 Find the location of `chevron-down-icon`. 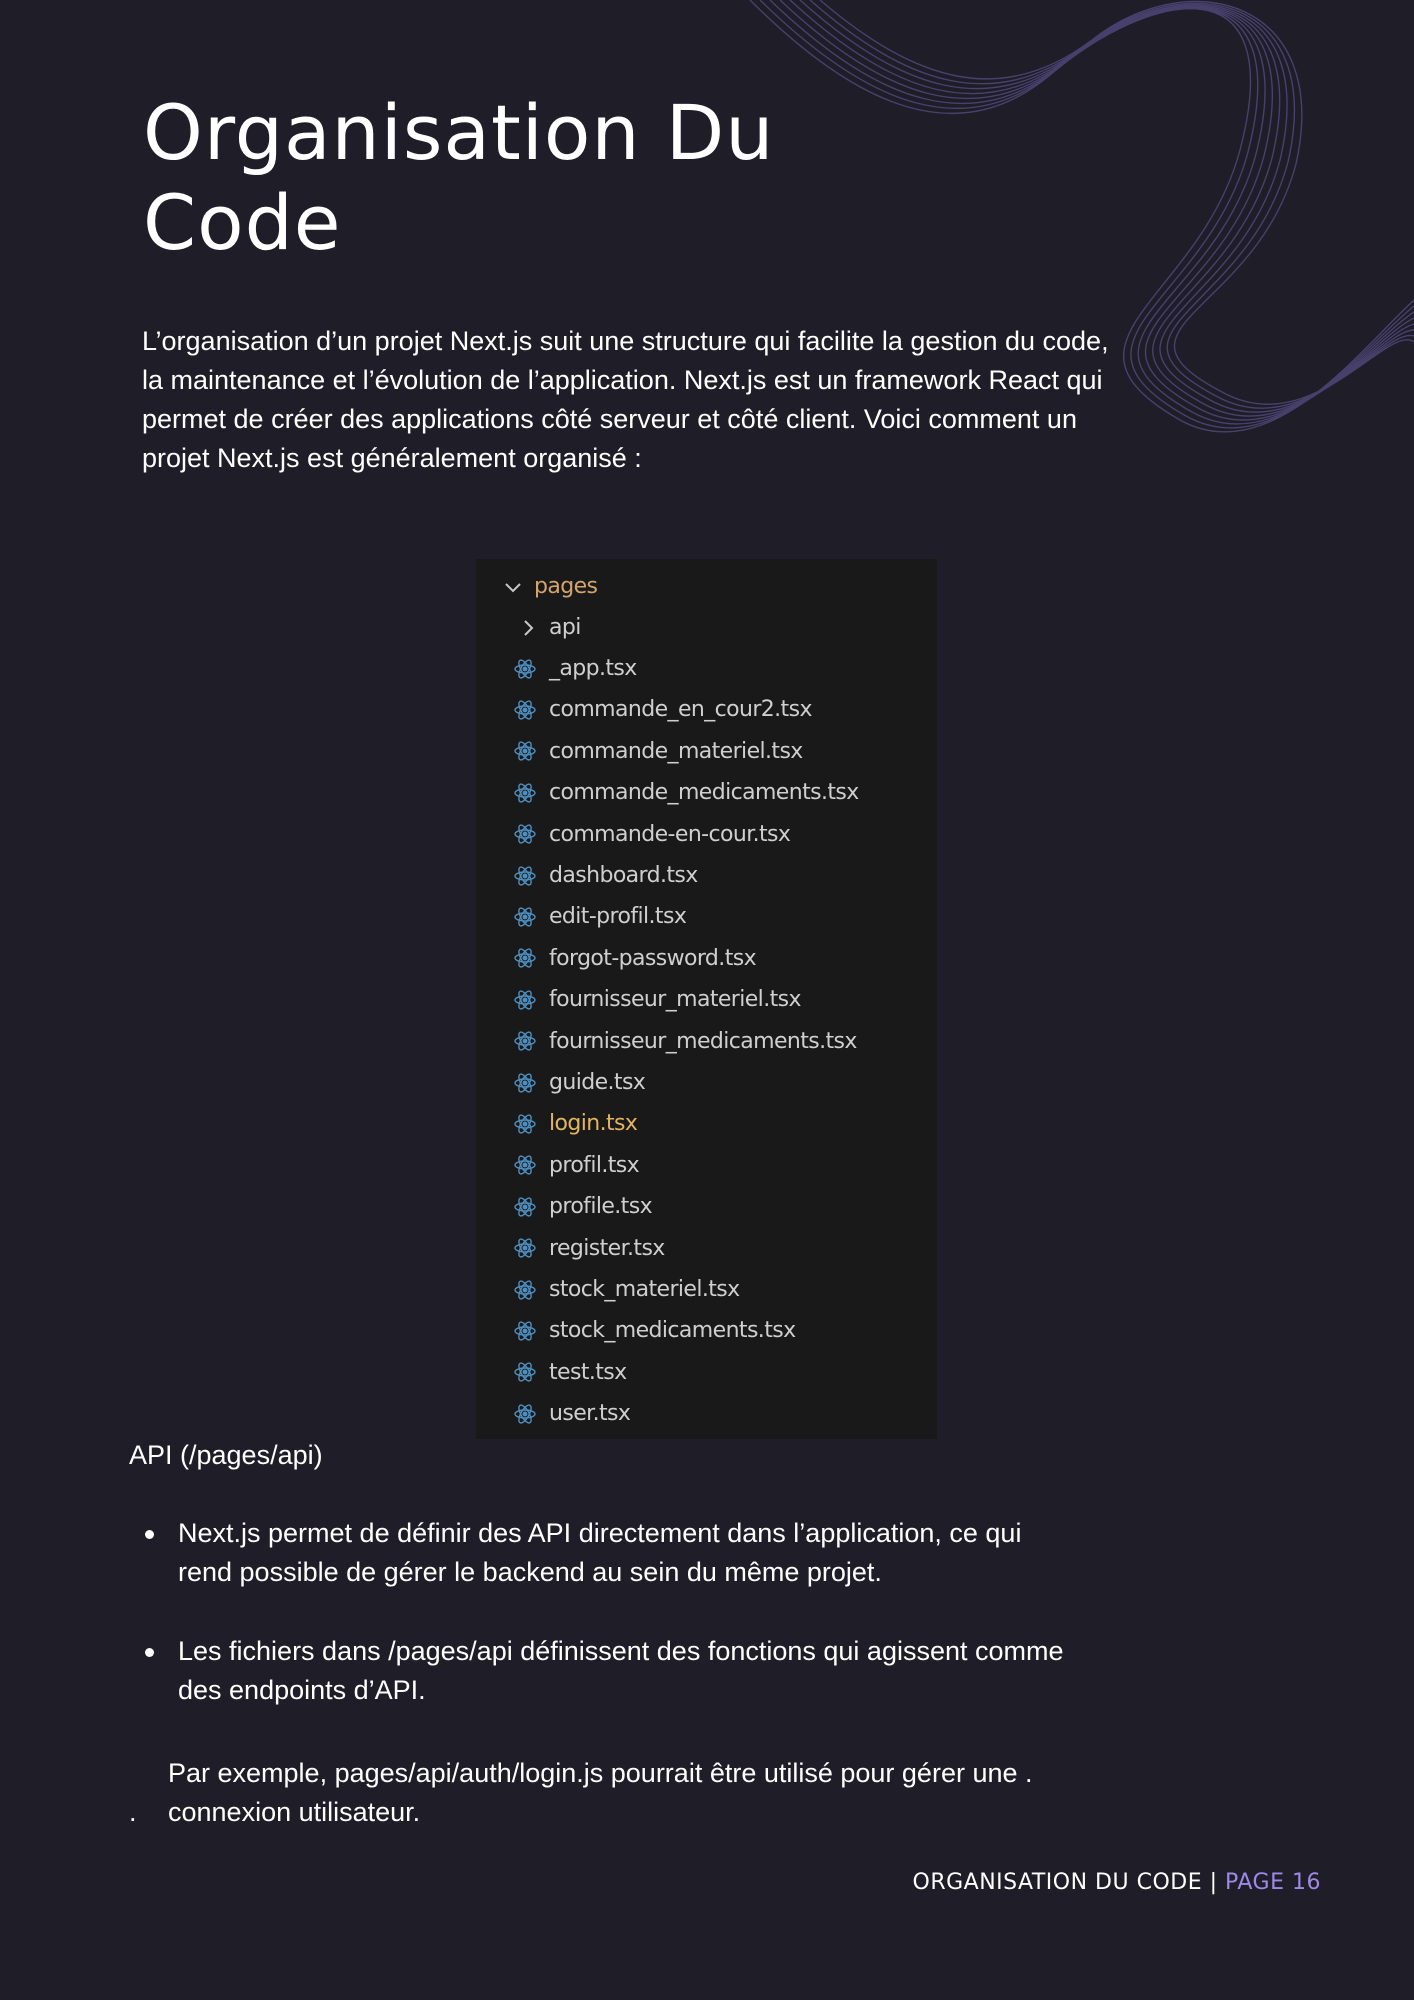

chevron-down-icon is located at coordinates (513, 587).